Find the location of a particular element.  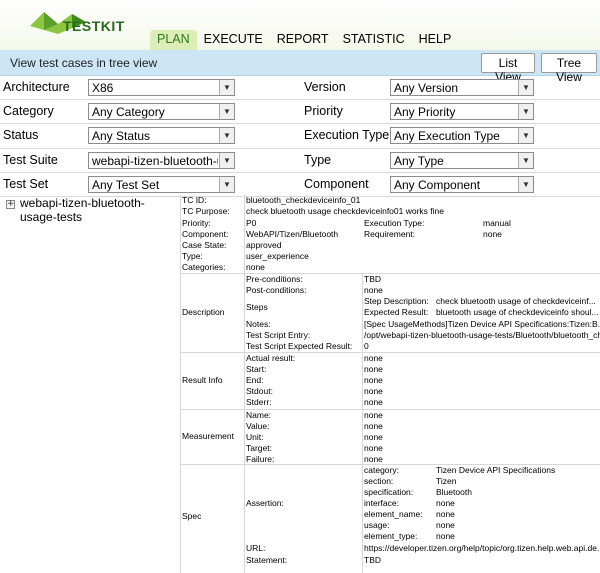

status-select: Any Status ▼ is located at coordinates (161, 136).